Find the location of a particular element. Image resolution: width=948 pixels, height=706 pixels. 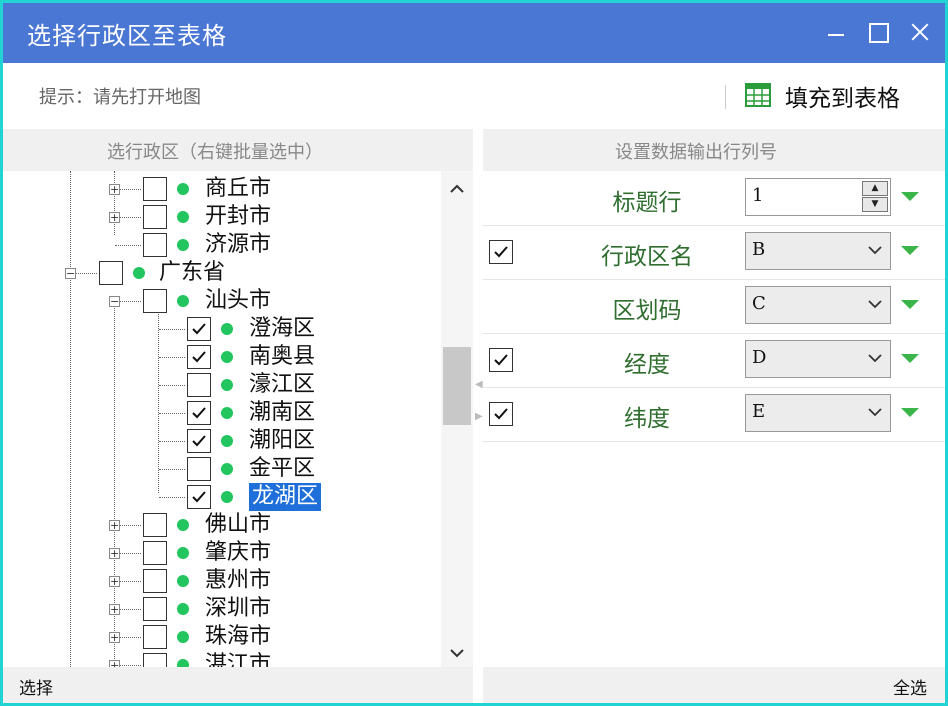

tree-node-label: 潮南区 is located at coordinates (282, 413).